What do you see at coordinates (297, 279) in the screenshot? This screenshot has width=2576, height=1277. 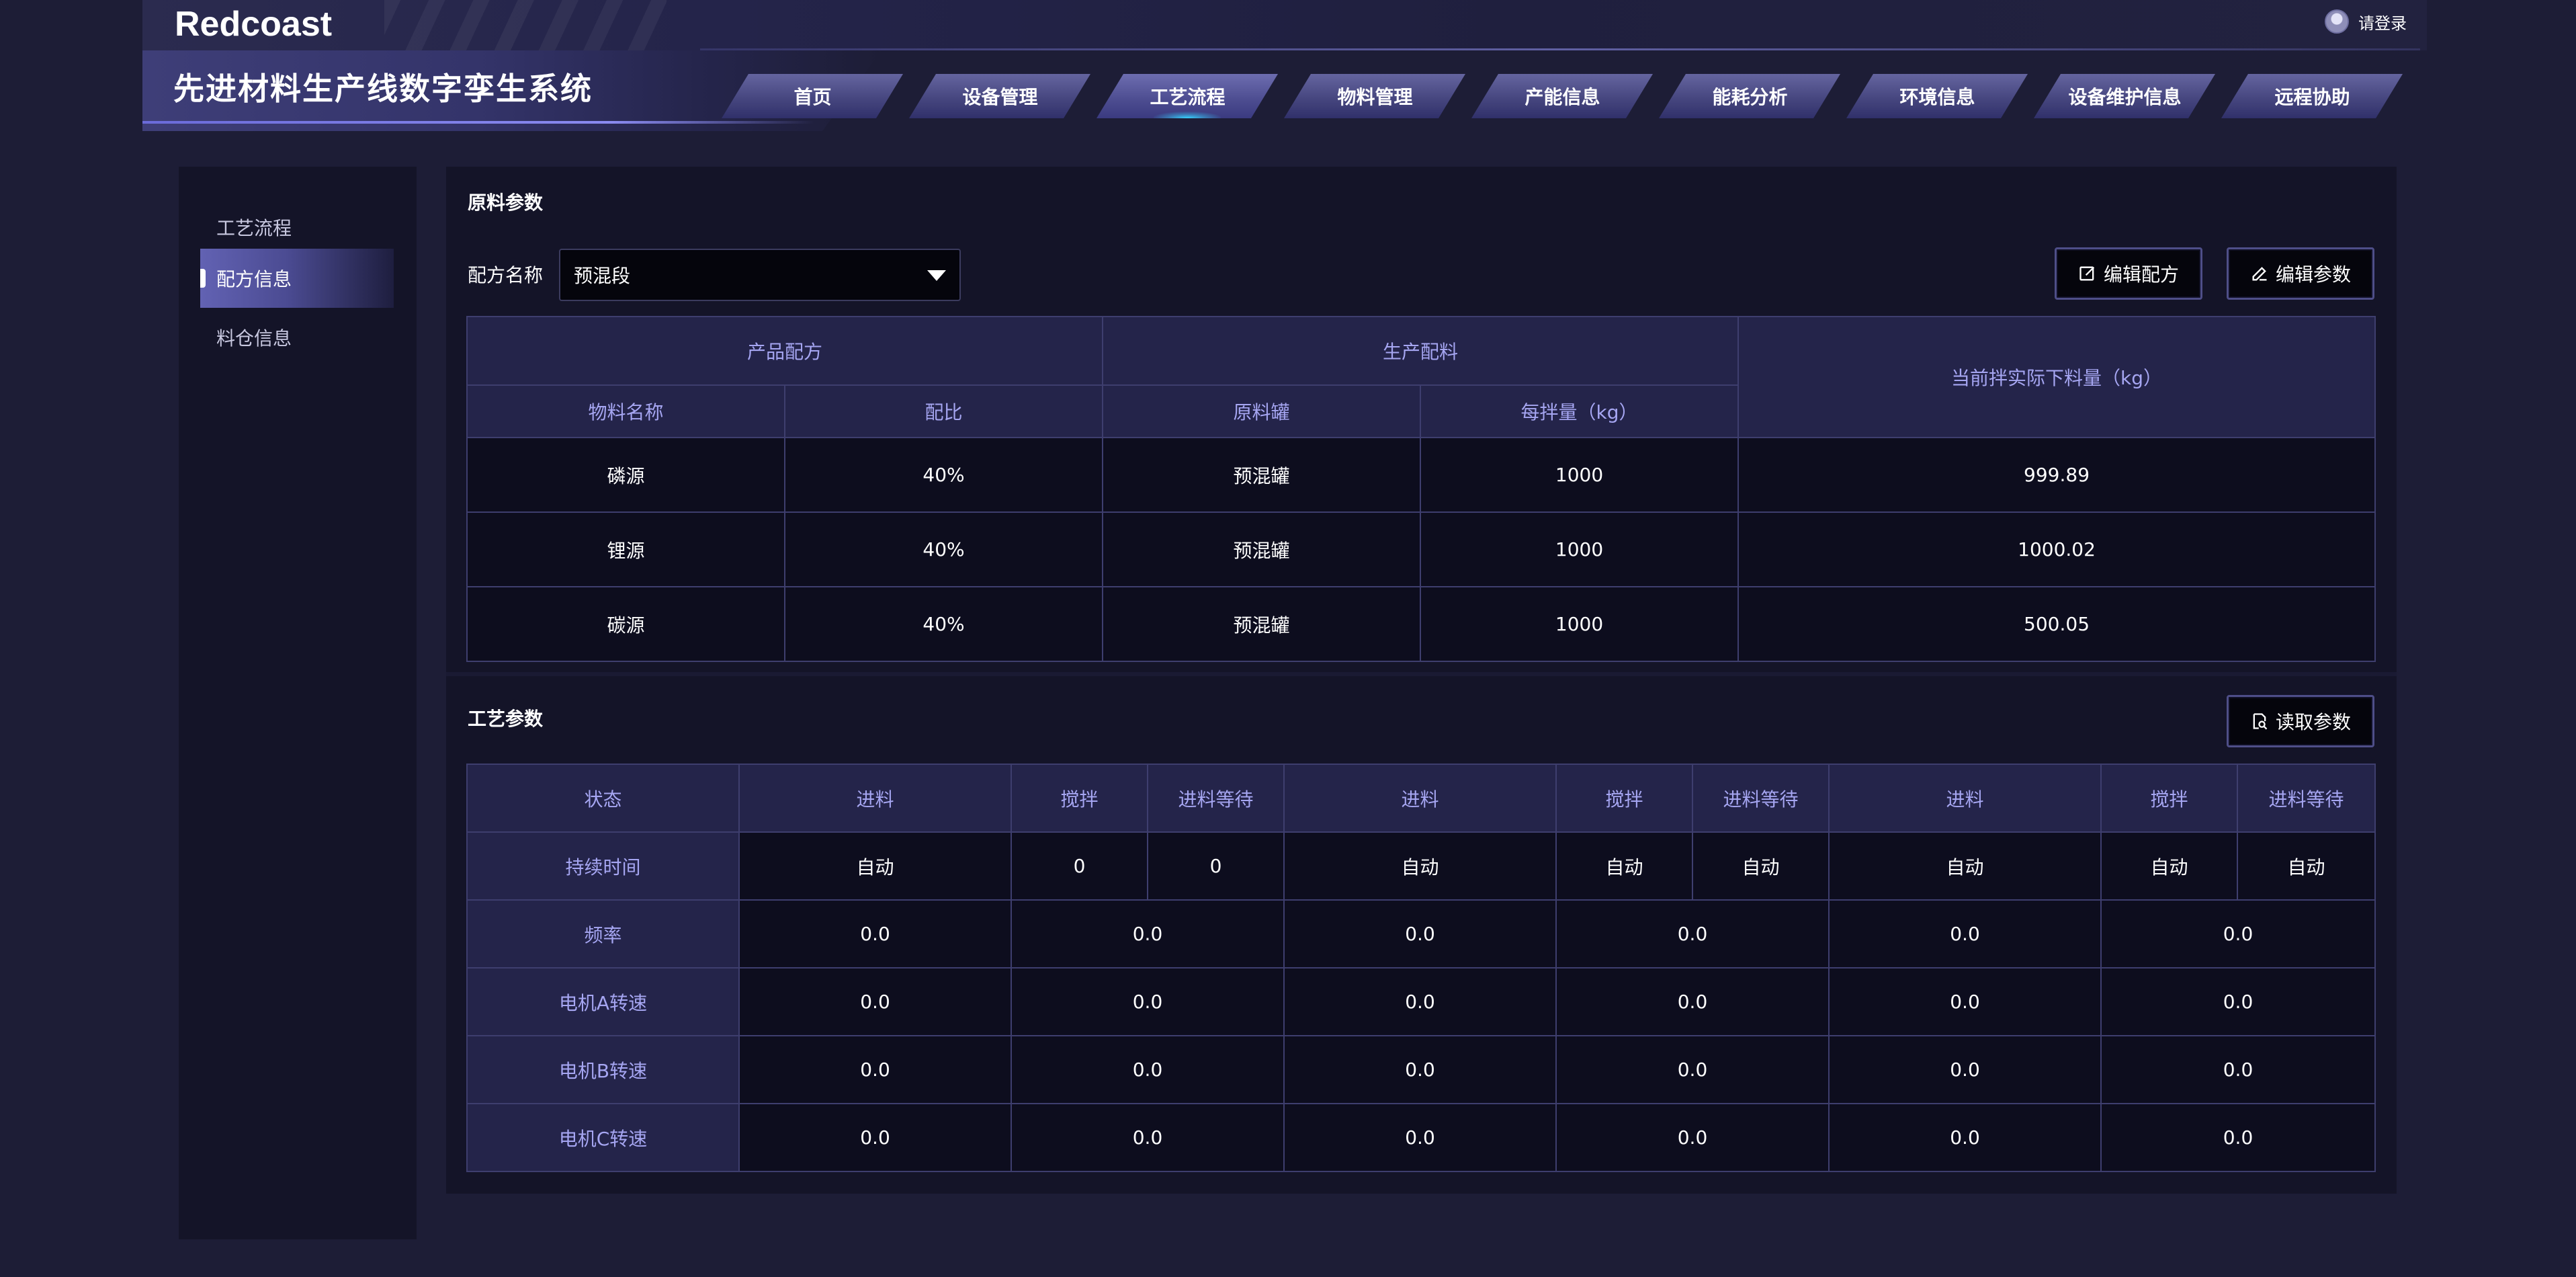 I see `sidebar-item-recipe-info: 配方信息` at bounding box center [297, 279].